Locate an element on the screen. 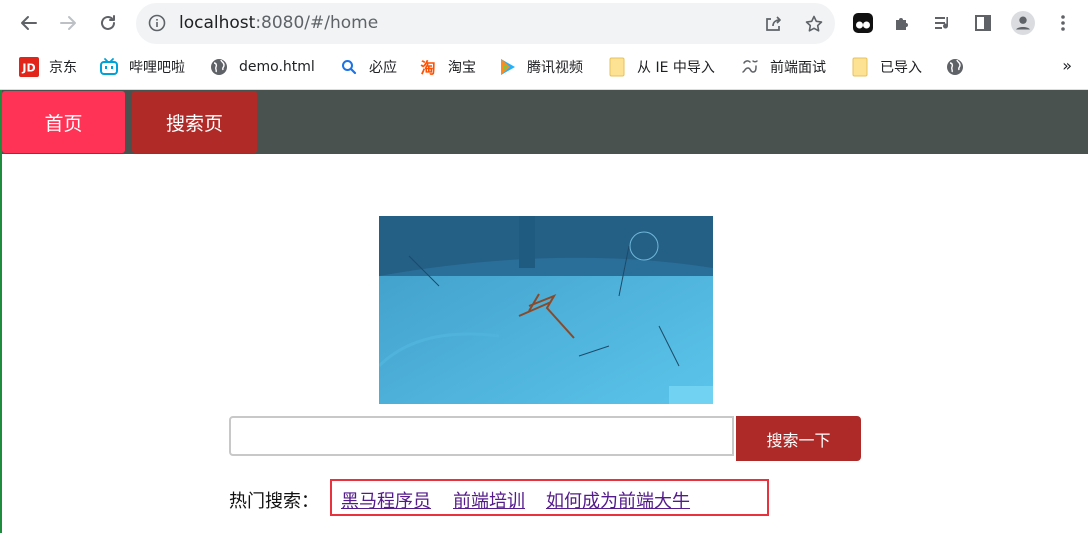 The image size is (1088, 533). bookmark-label: 从 IE 中导入 is located at coordinates (676, 68).